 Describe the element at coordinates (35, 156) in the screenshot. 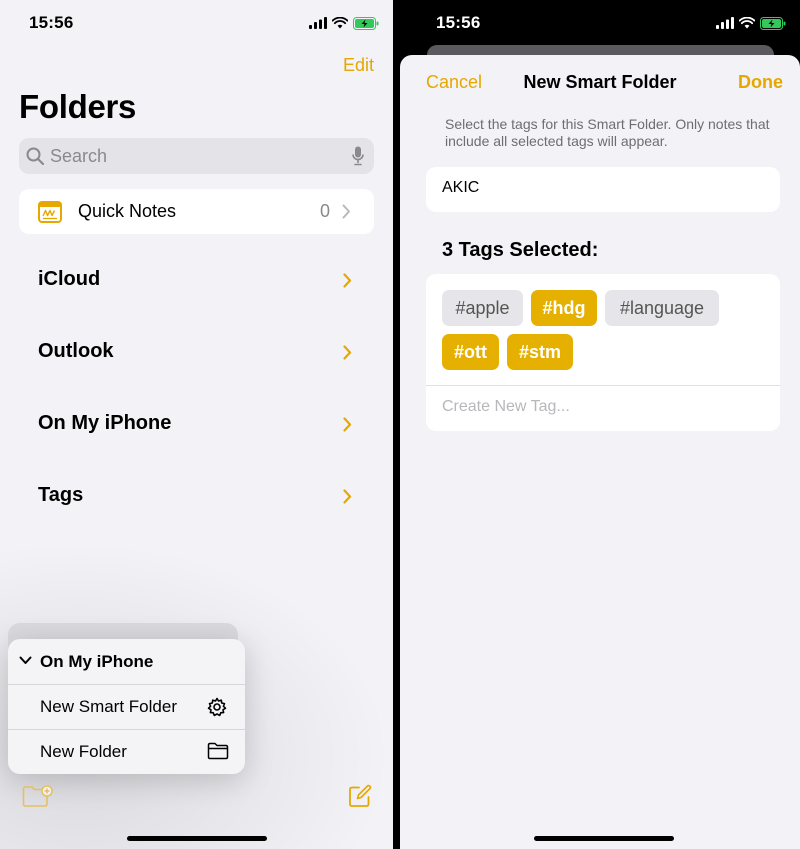

I see `search-icon` at that location.